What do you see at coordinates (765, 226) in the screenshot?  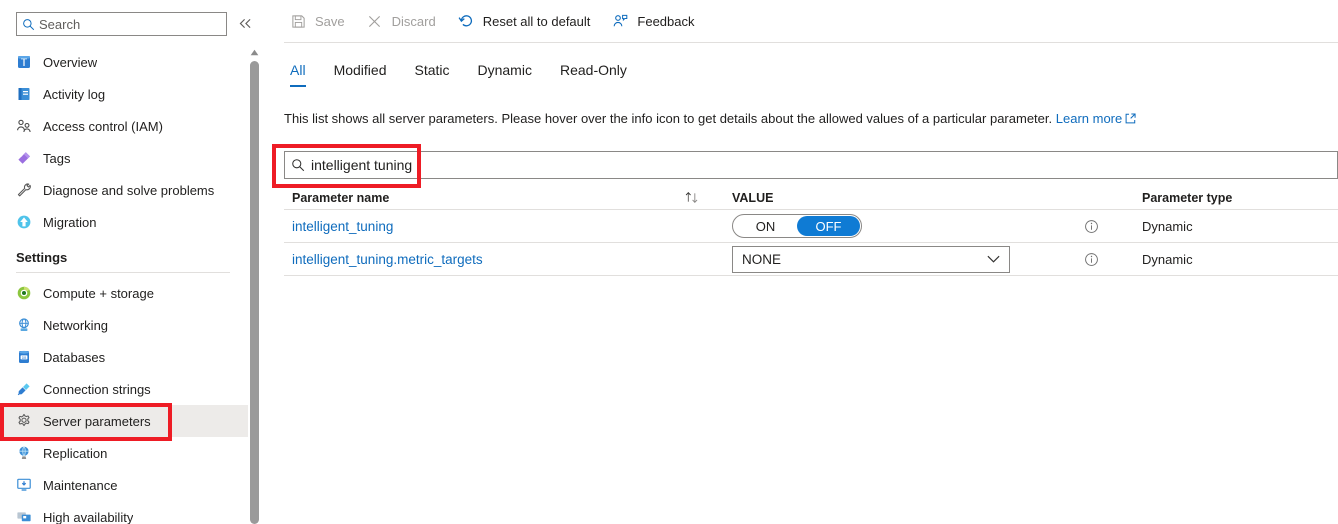 I see `toggle-option-on: ON` at bounding box center [765, 226].